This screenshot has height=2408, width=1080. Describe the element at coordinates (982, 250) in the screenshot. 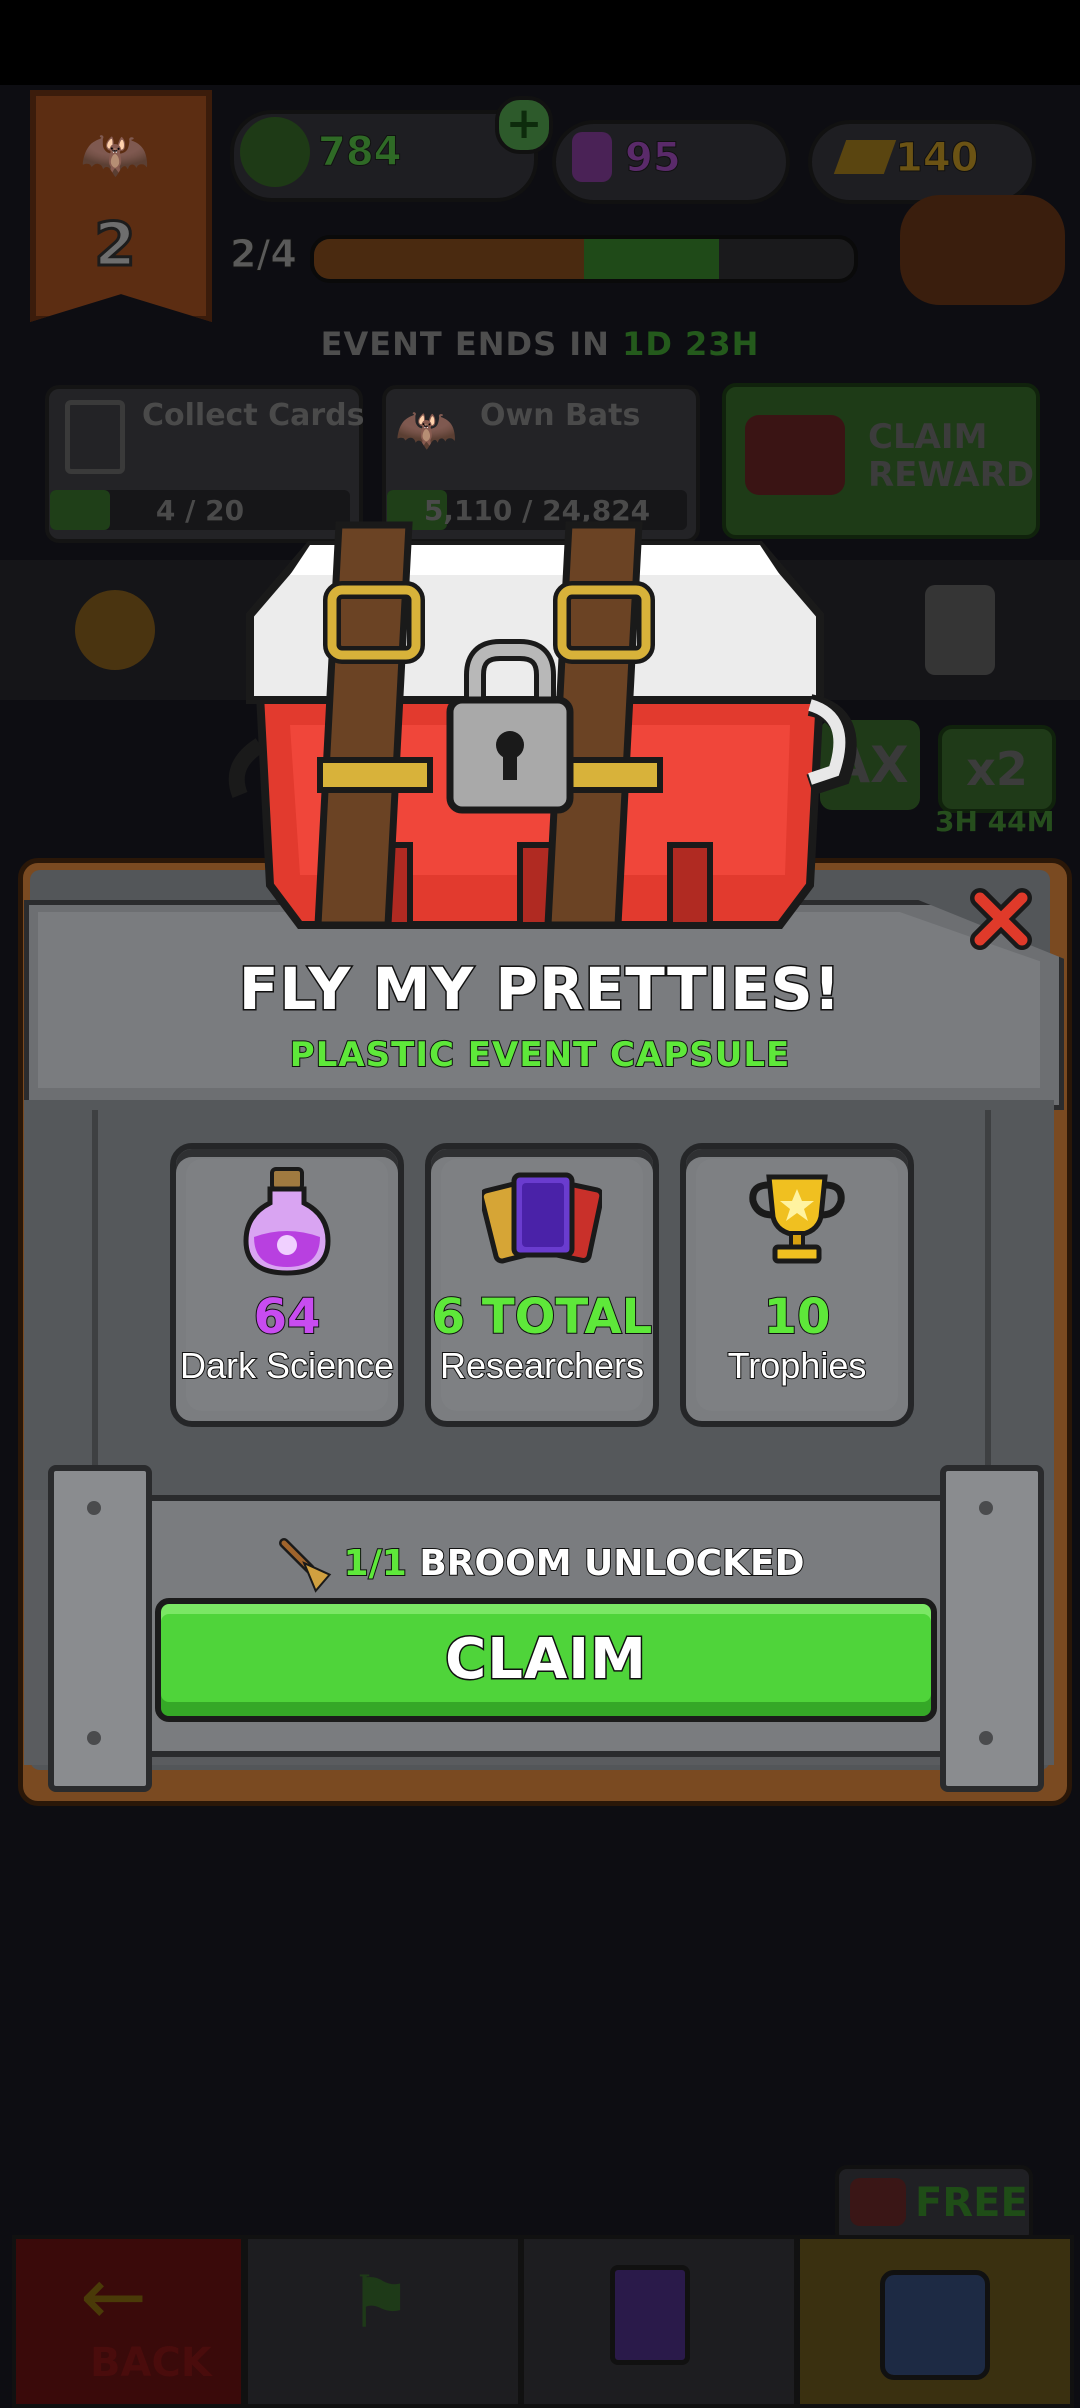

I see `laurel-chest-icon` at that location.